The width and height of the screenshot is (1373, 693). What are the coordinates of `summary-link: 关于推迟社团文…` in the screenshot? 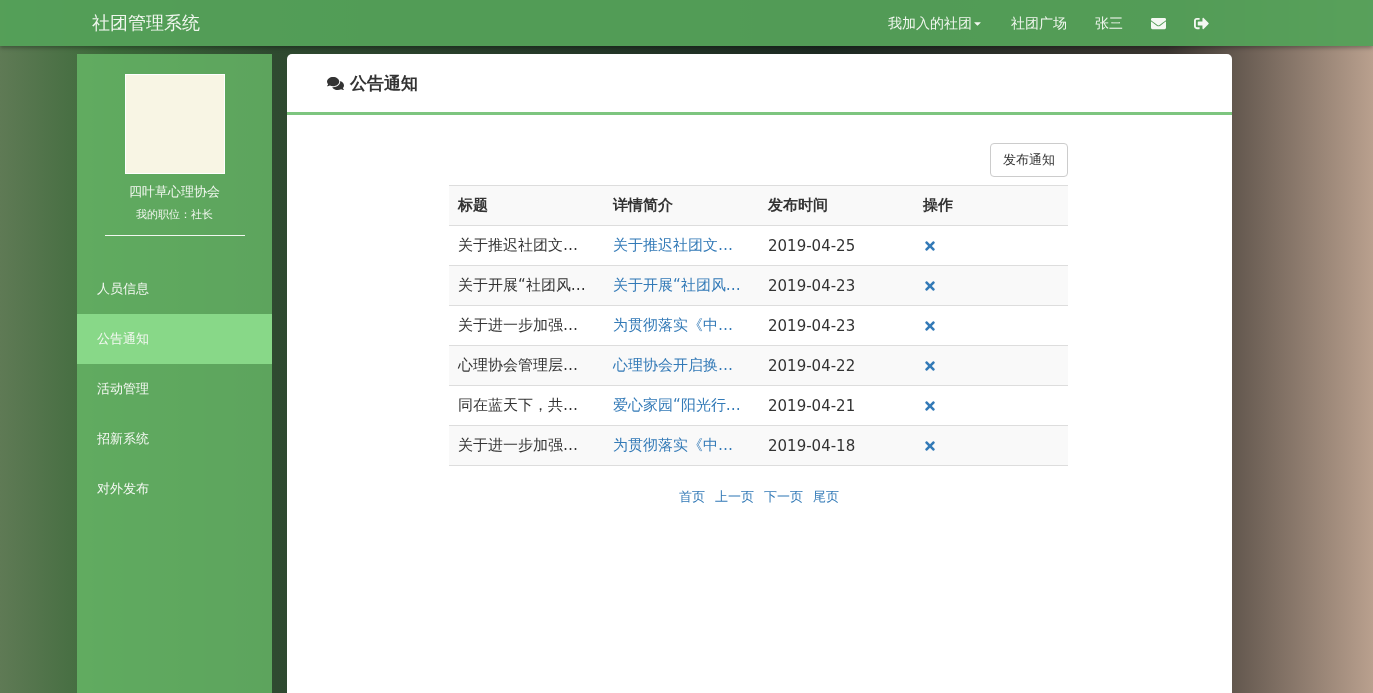 It's located at (673, 245).